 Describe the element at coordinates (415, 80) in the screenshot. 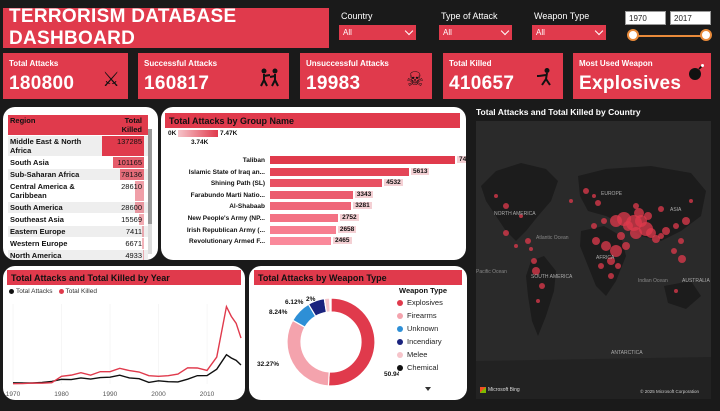

I see `skull-icon: ☠` at that location.